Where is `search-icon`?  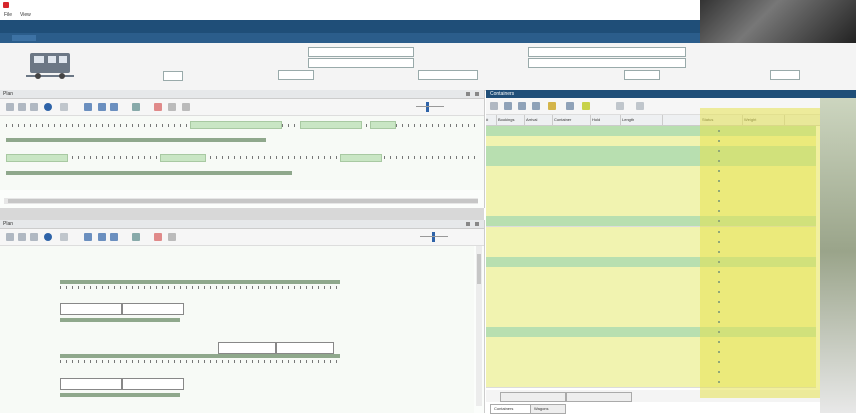
search-icon is located at coordinates (620, 106).